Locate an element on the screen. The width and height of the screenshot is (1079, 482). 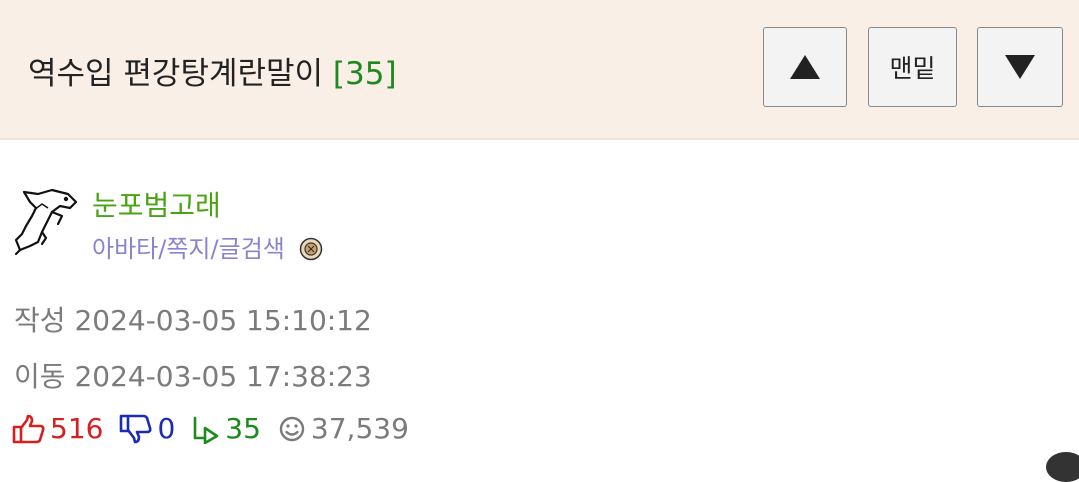
scroll-down-button is located at coordinates (1020, 67).